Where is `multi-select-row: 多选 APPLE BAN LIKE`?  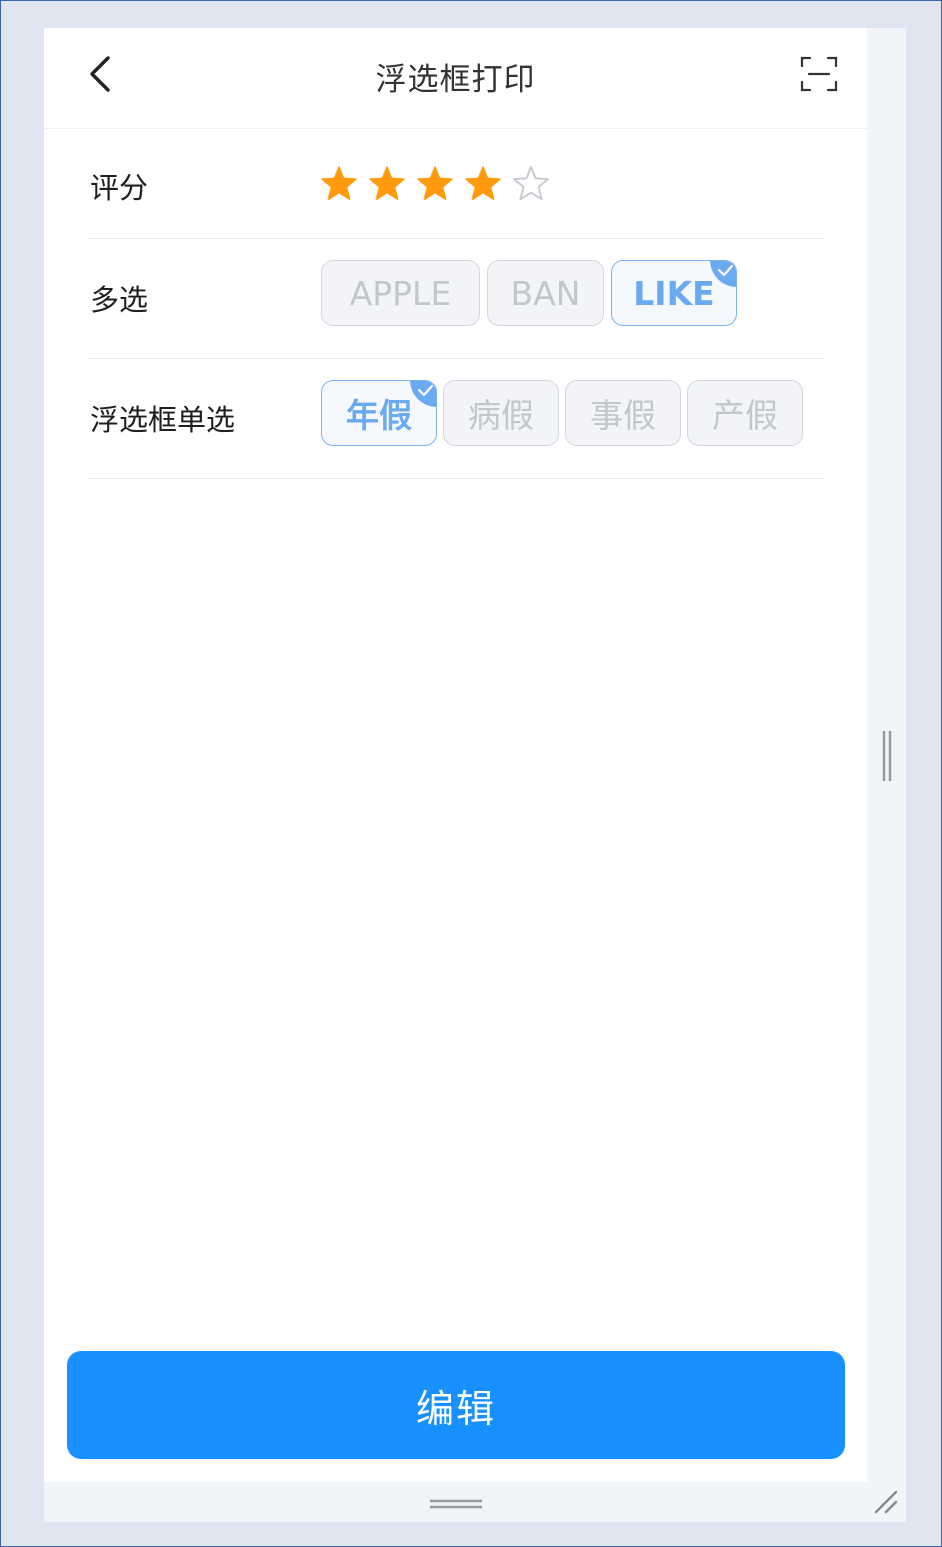
multi-select-row: 多选 APPLE BAN LIKE is located at coordinates (456, 299).